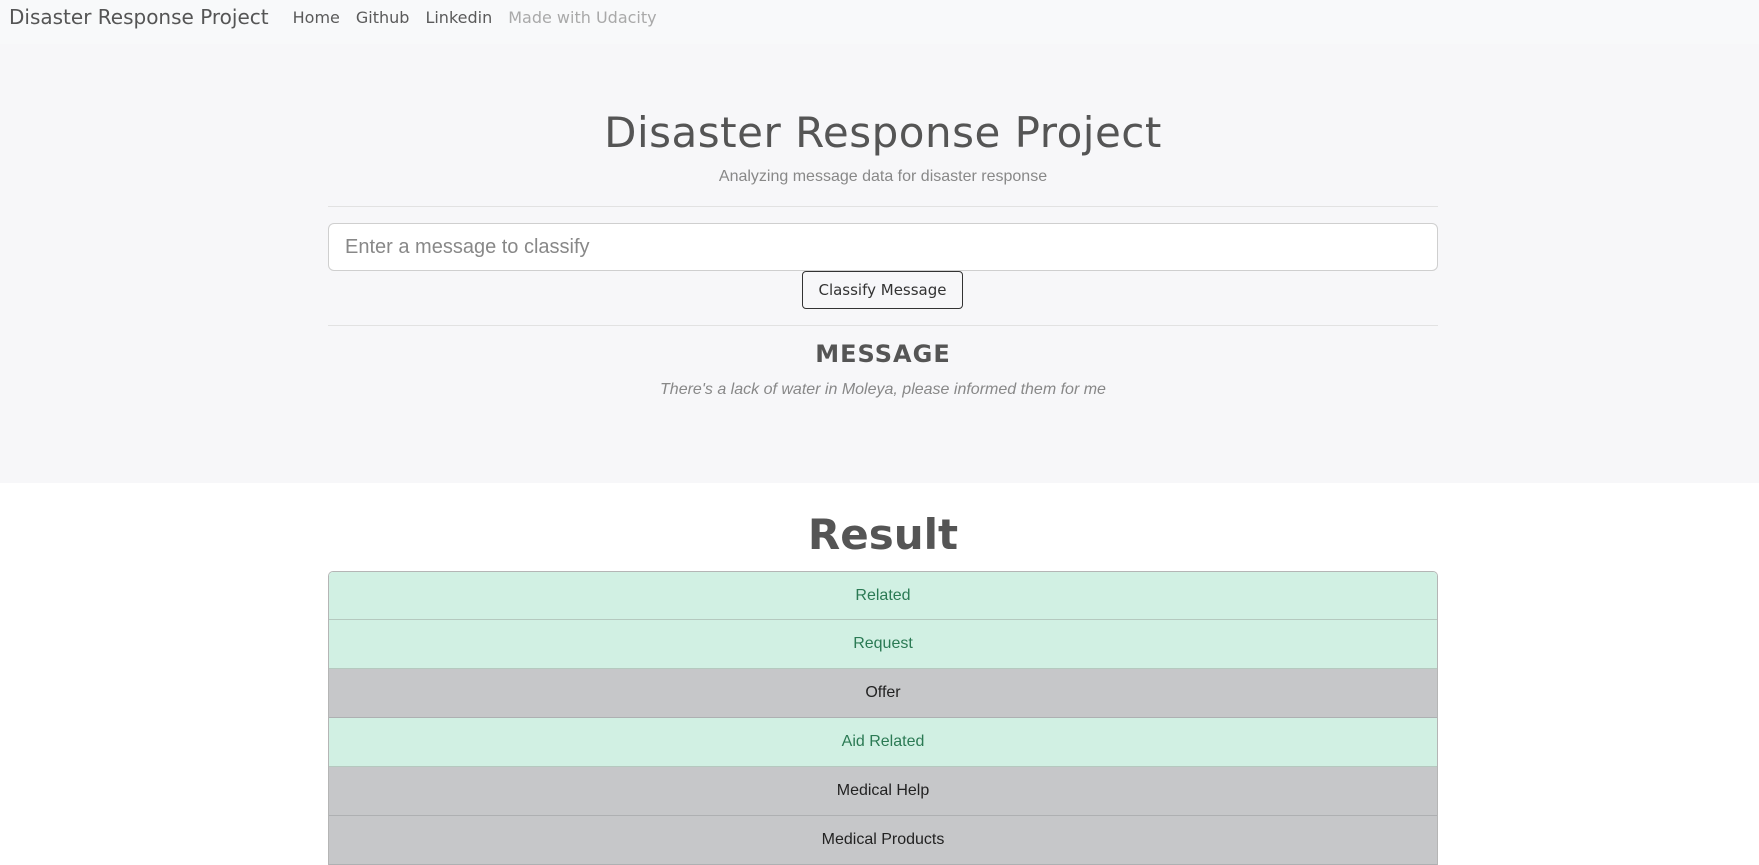 This screenshot has height=865, width=1759. I want to click on result-item-request: Request, so click(883, 644).